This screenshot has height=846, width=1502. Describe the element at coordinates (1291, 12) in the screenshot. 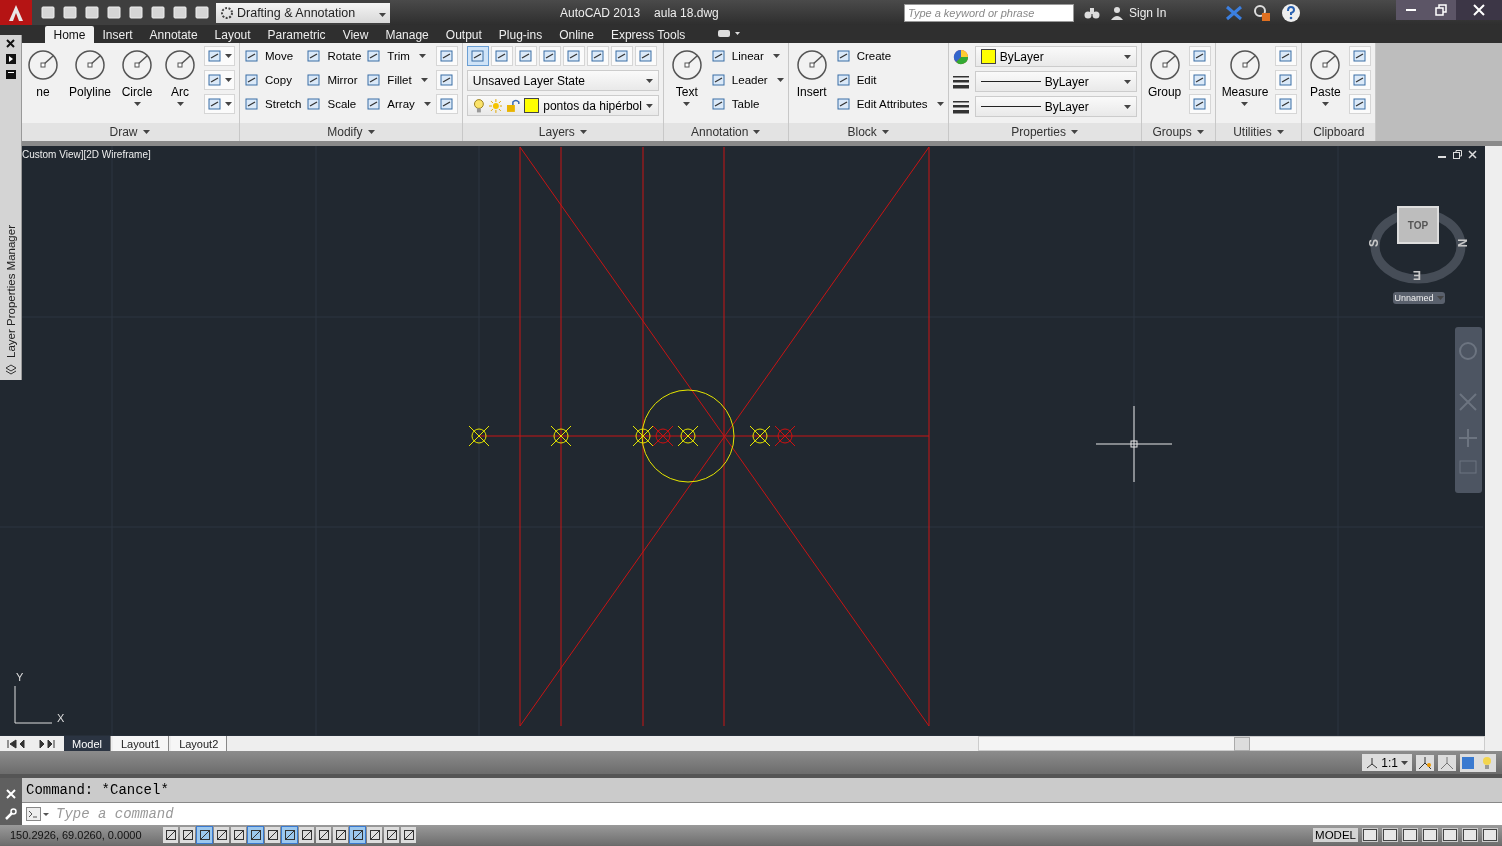

I see `help-icon` at that location.